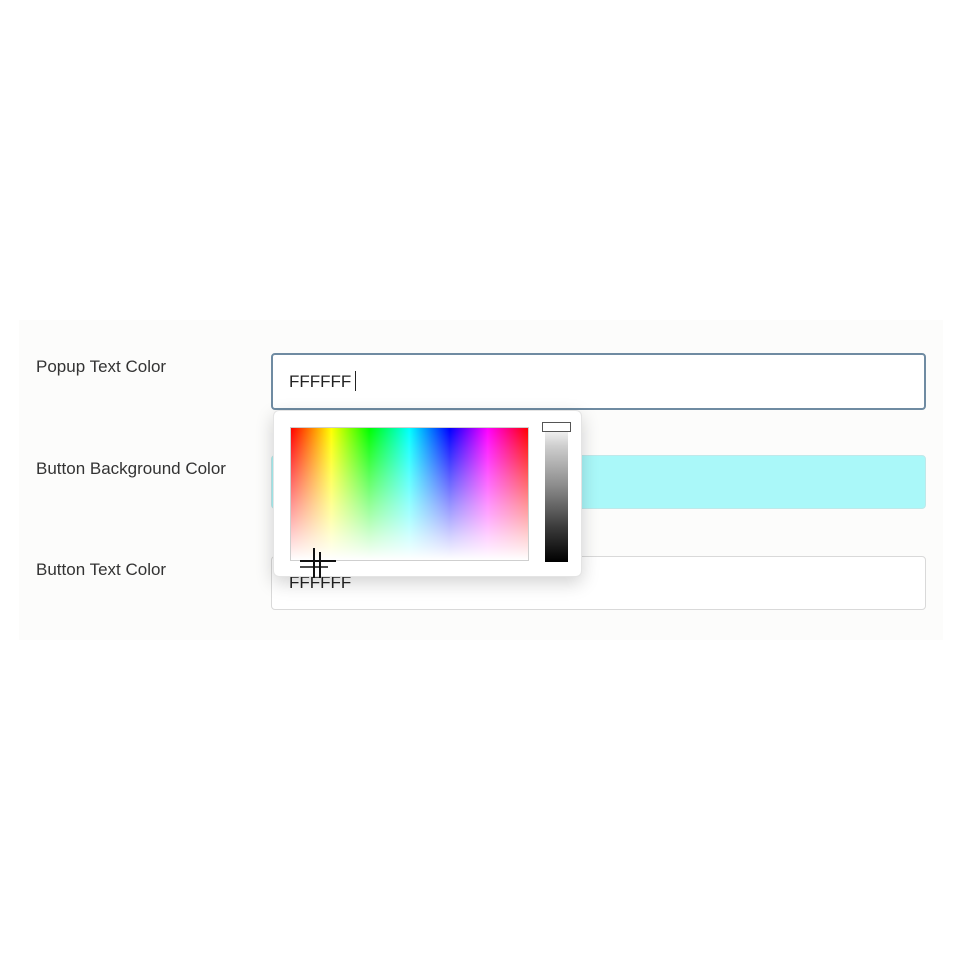  What do you see at coordinates (556, 427) in the screenshot?
I see `lightness-slider-handle` at bounding box center [556, 427].